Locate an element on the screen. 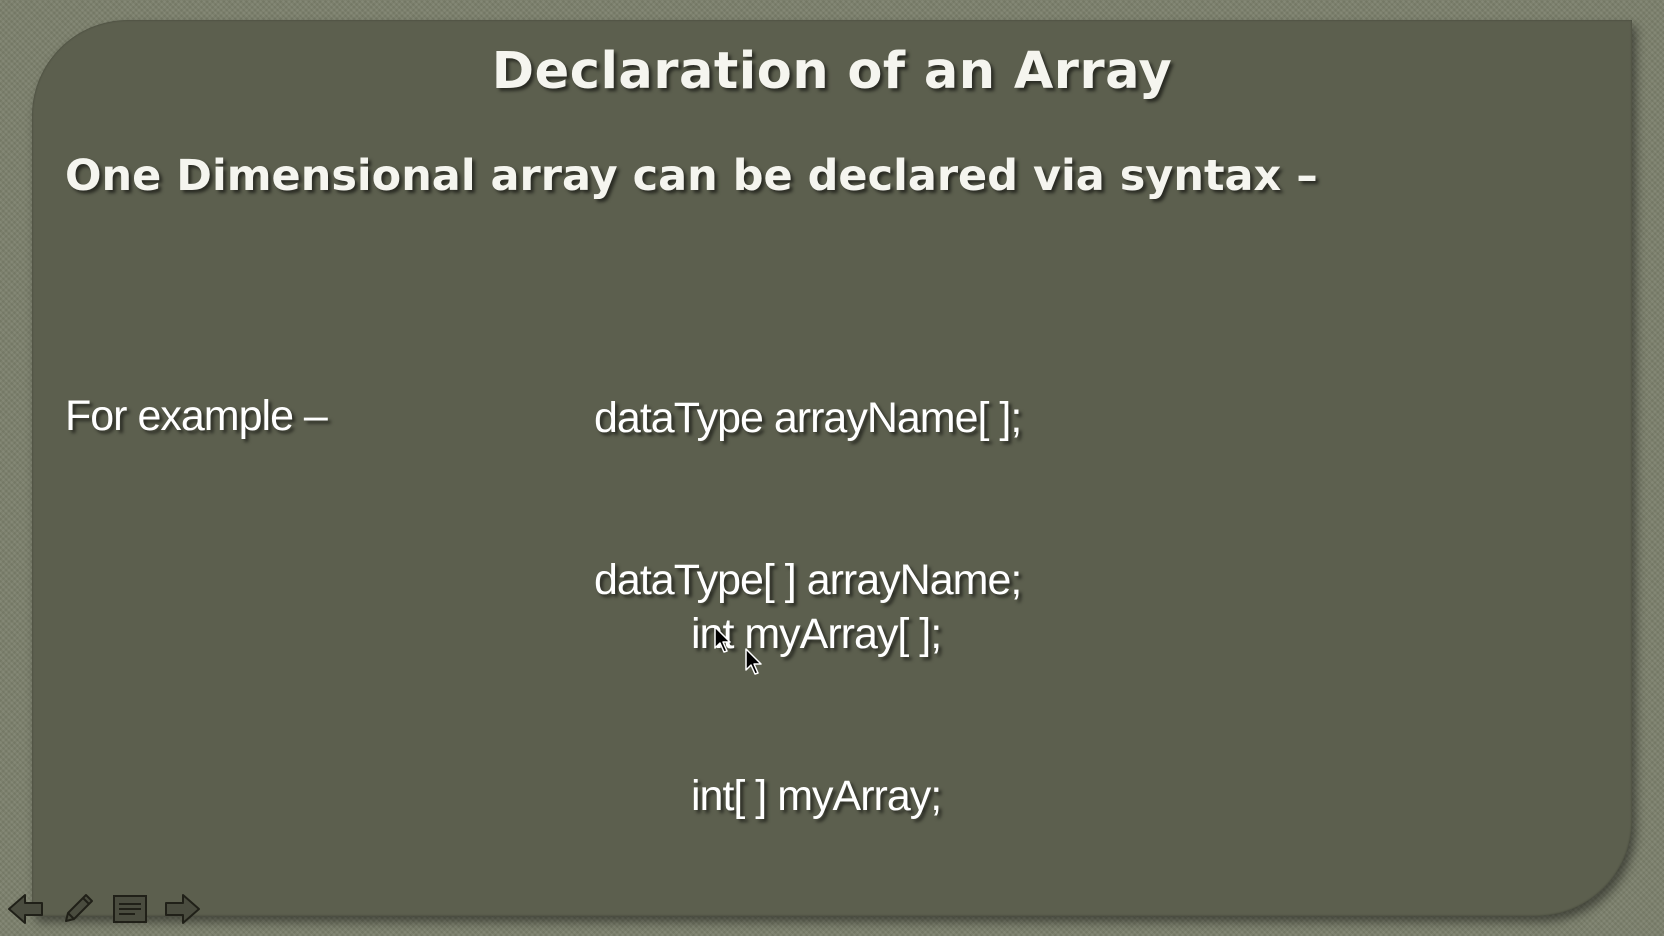 Image resolution: width=1664 pixels, height=936 pixels. menu-icon is located at coordinates (130, 909).